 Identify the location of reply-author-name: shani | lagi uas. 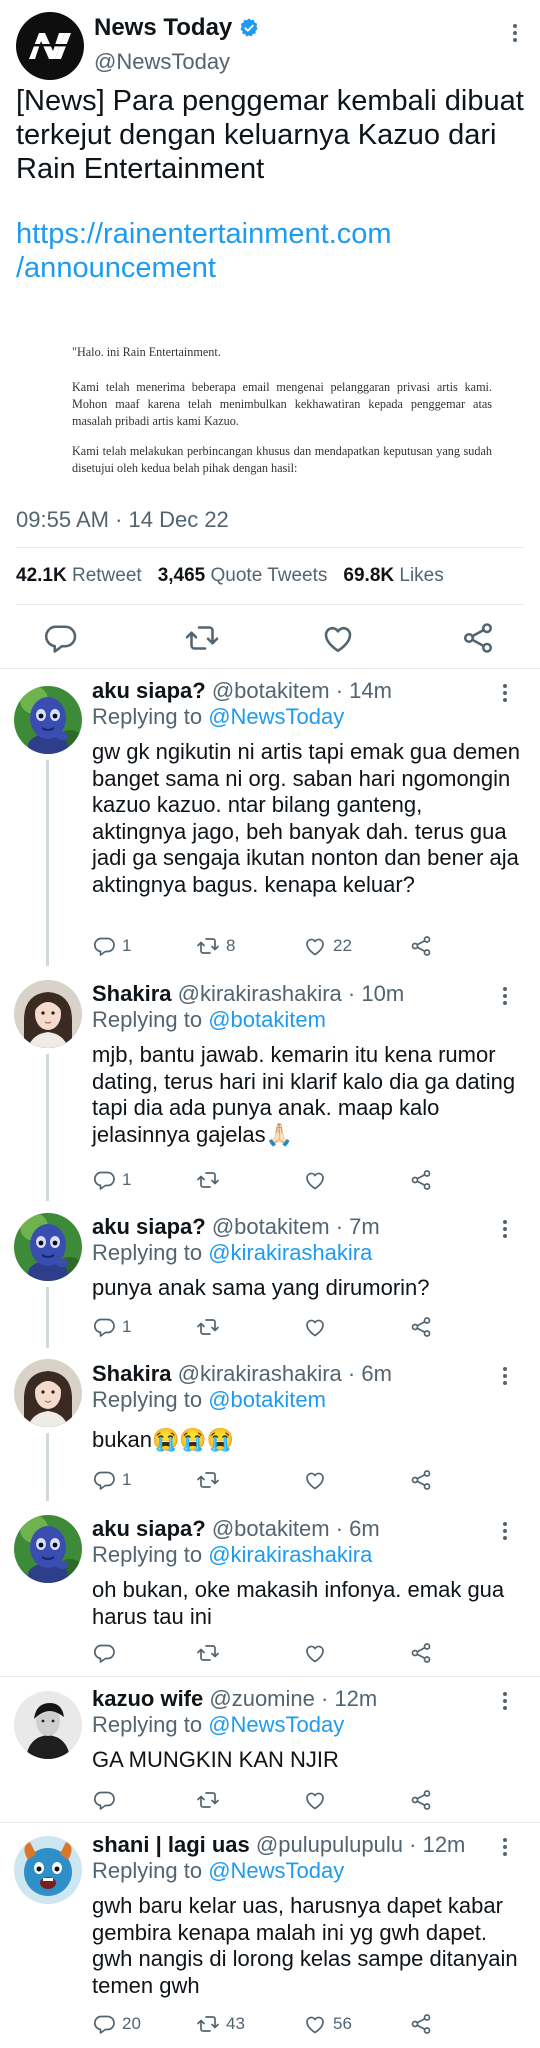
(171, 1844).